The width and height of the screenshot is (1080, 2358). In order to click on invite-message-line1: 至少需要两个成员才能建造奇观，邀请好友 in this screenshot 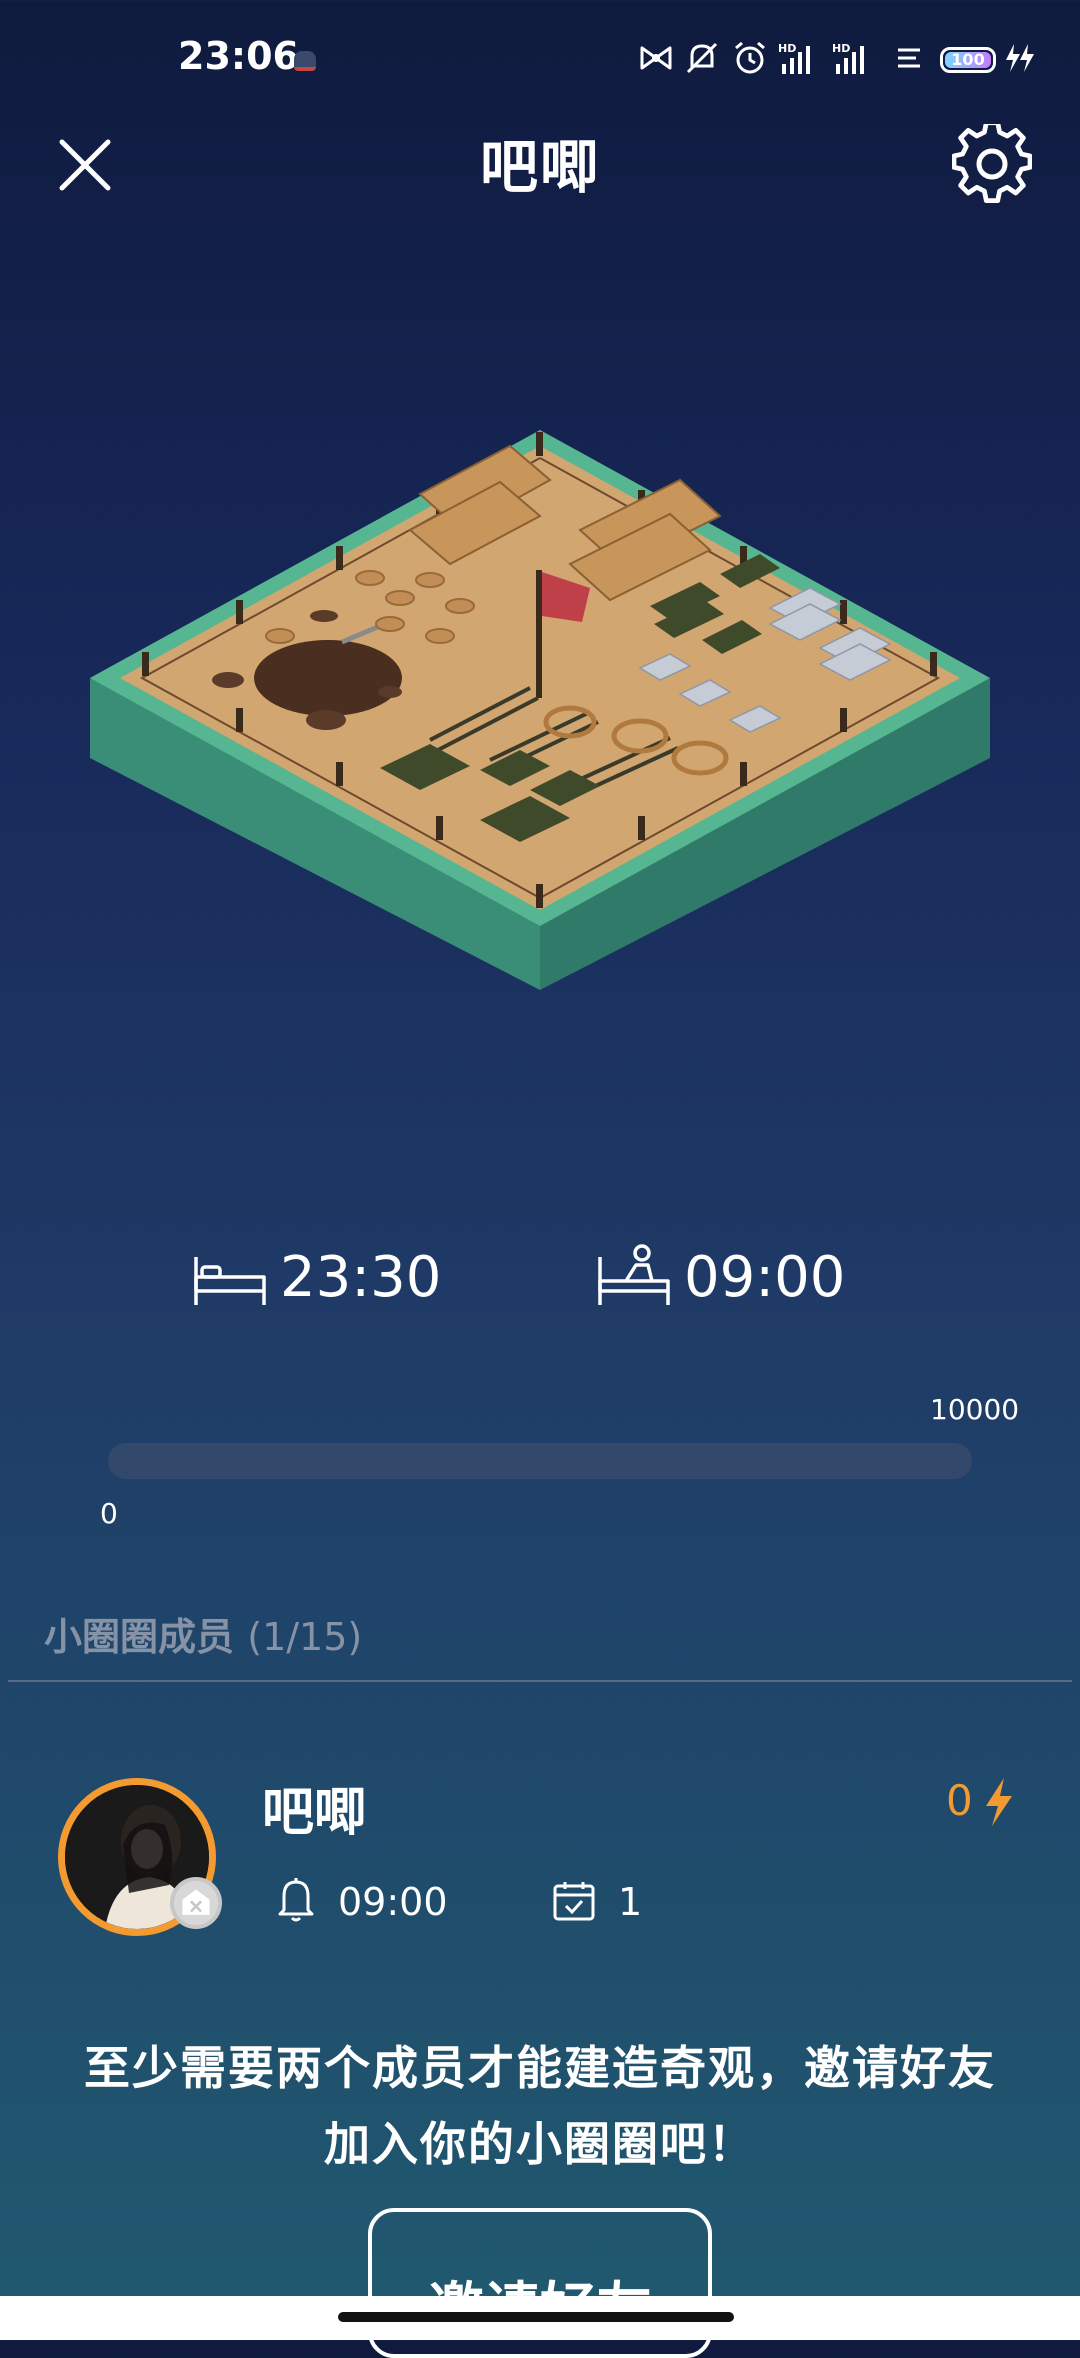, I will do `click(540, 2068)`.